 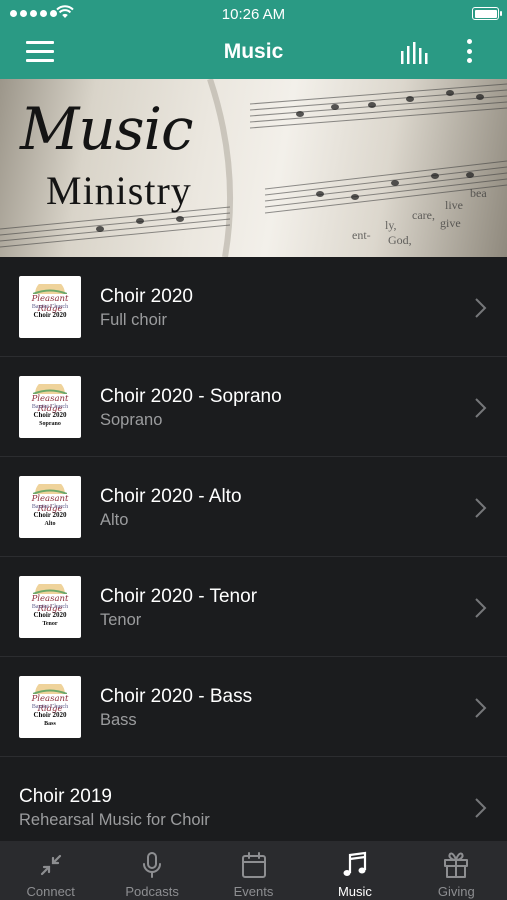 What do you see at coordinates (121, 620) in the screenshot?
I see `list-item-subtitle: Tenor` at bounding box center [121, 620].